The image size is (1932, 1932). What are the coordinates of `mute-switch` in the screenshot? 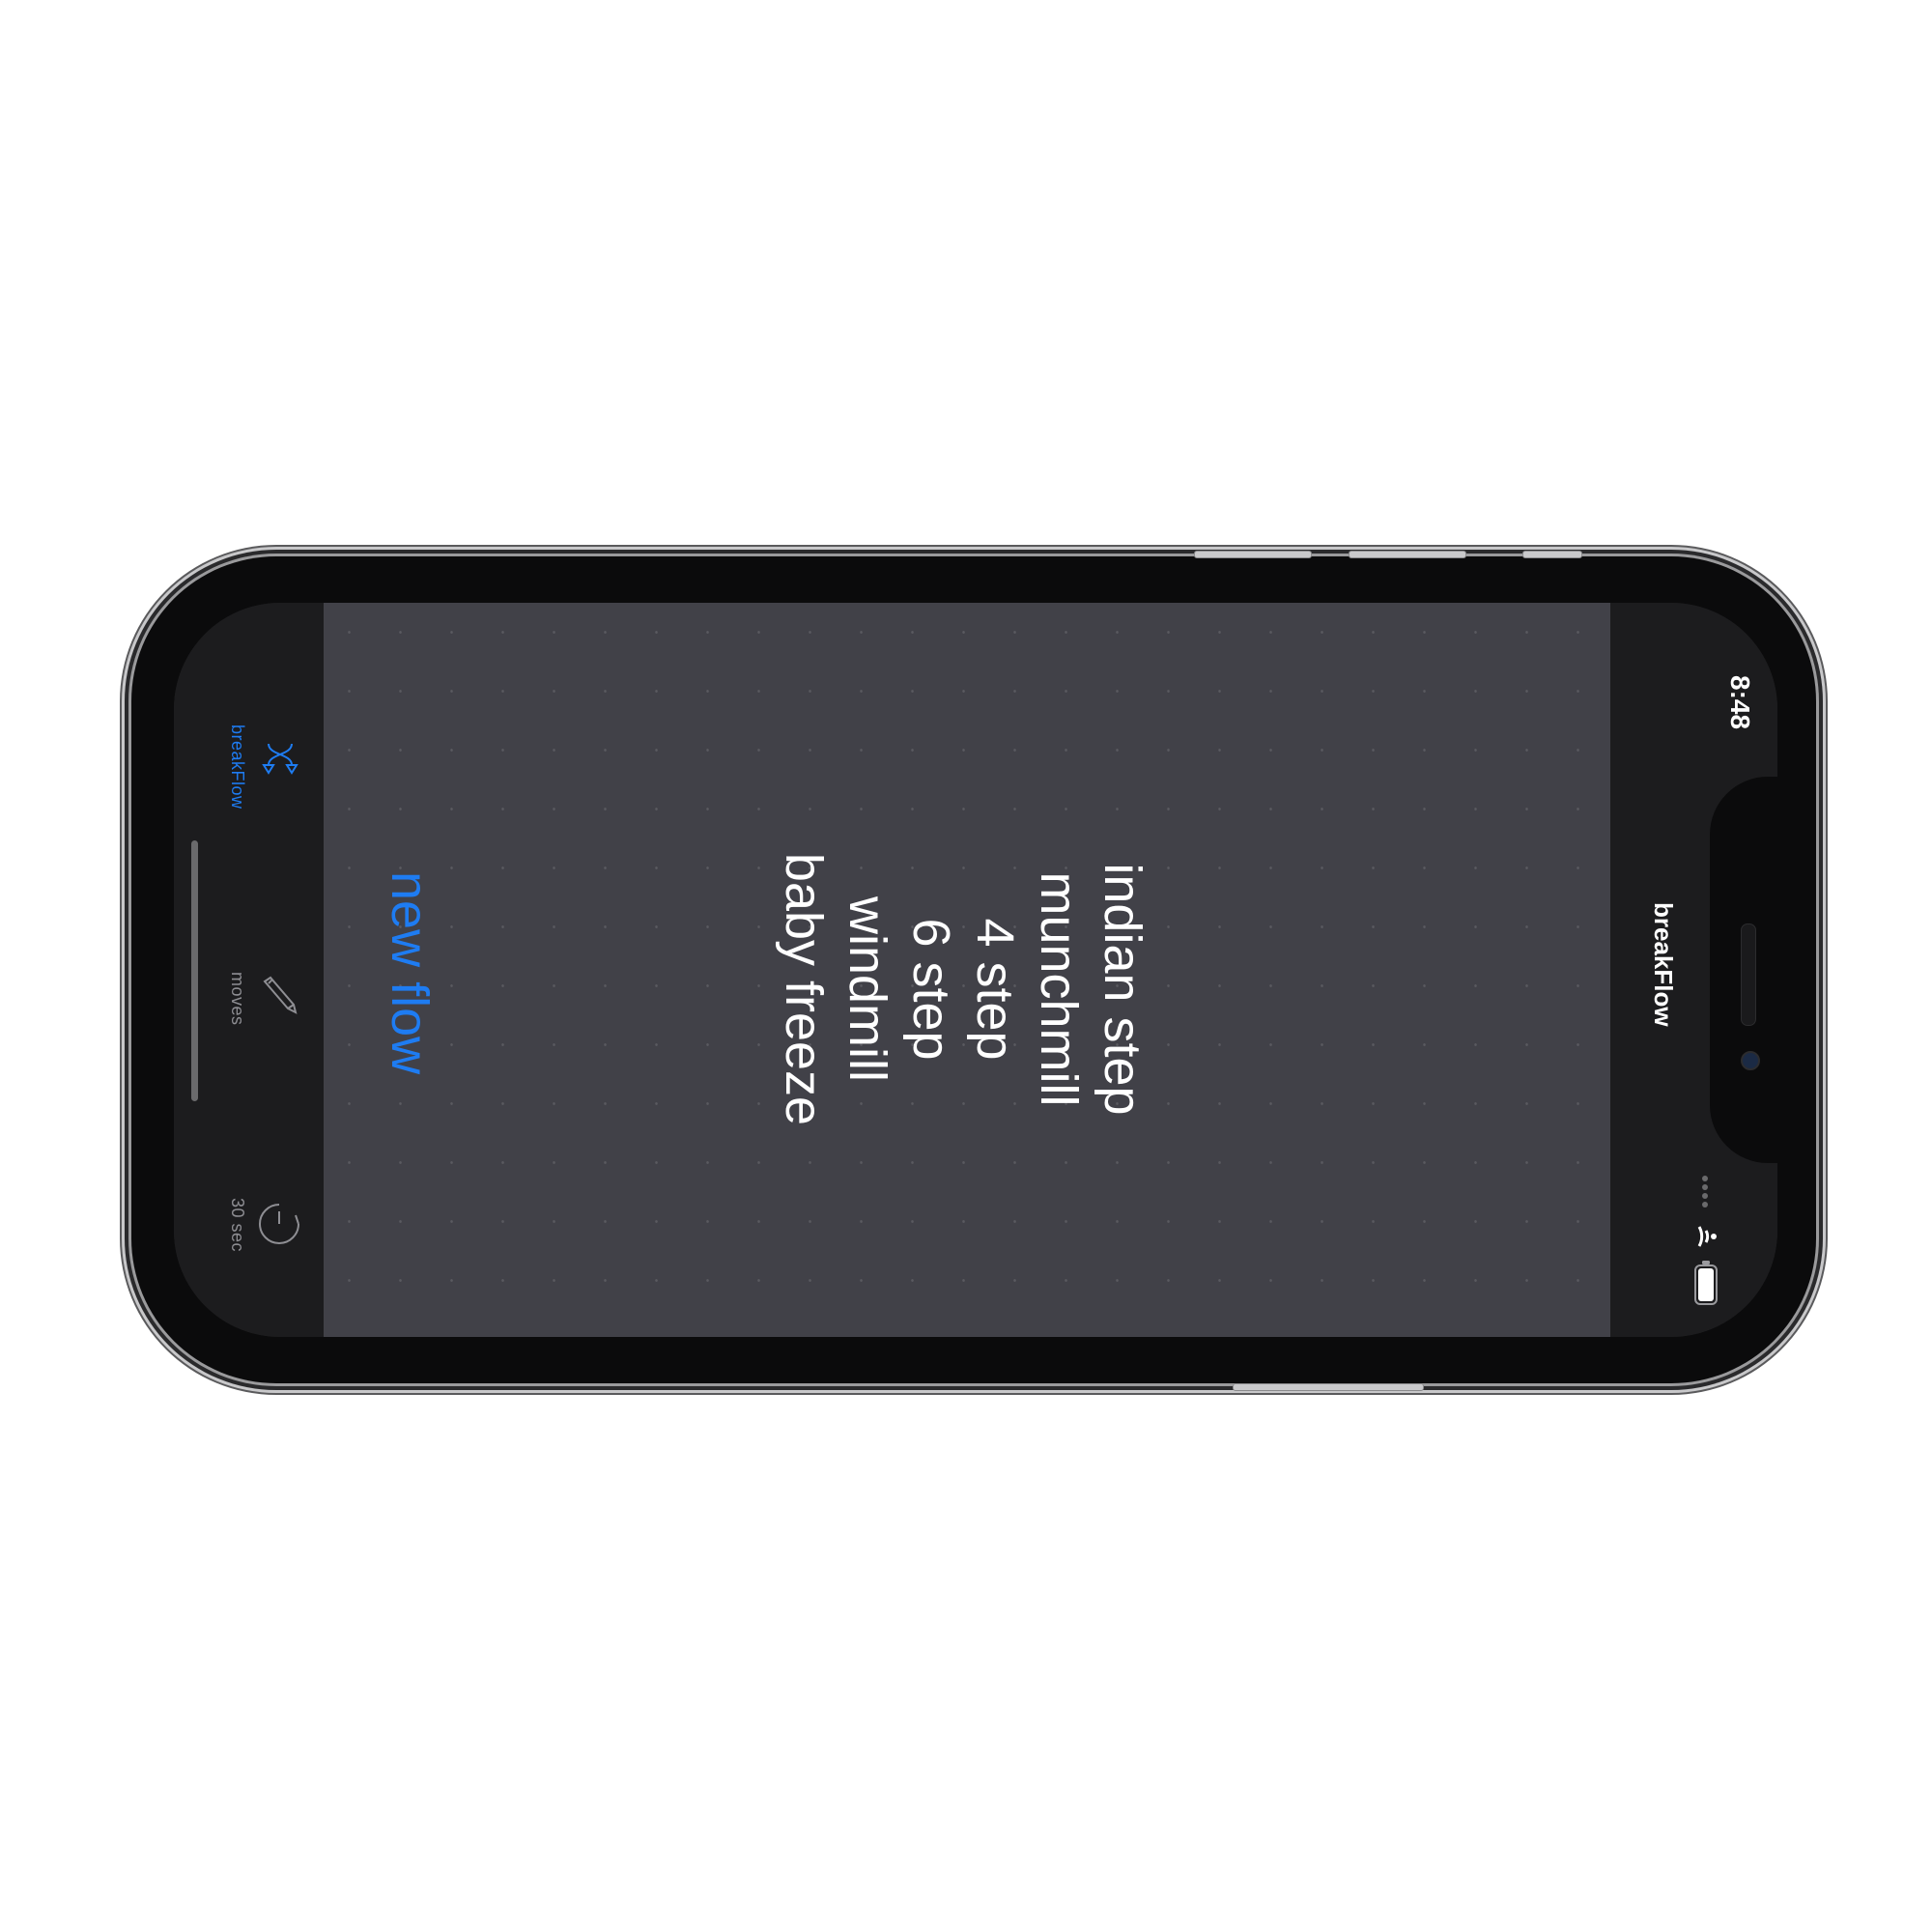 It's located at (1552, 554).